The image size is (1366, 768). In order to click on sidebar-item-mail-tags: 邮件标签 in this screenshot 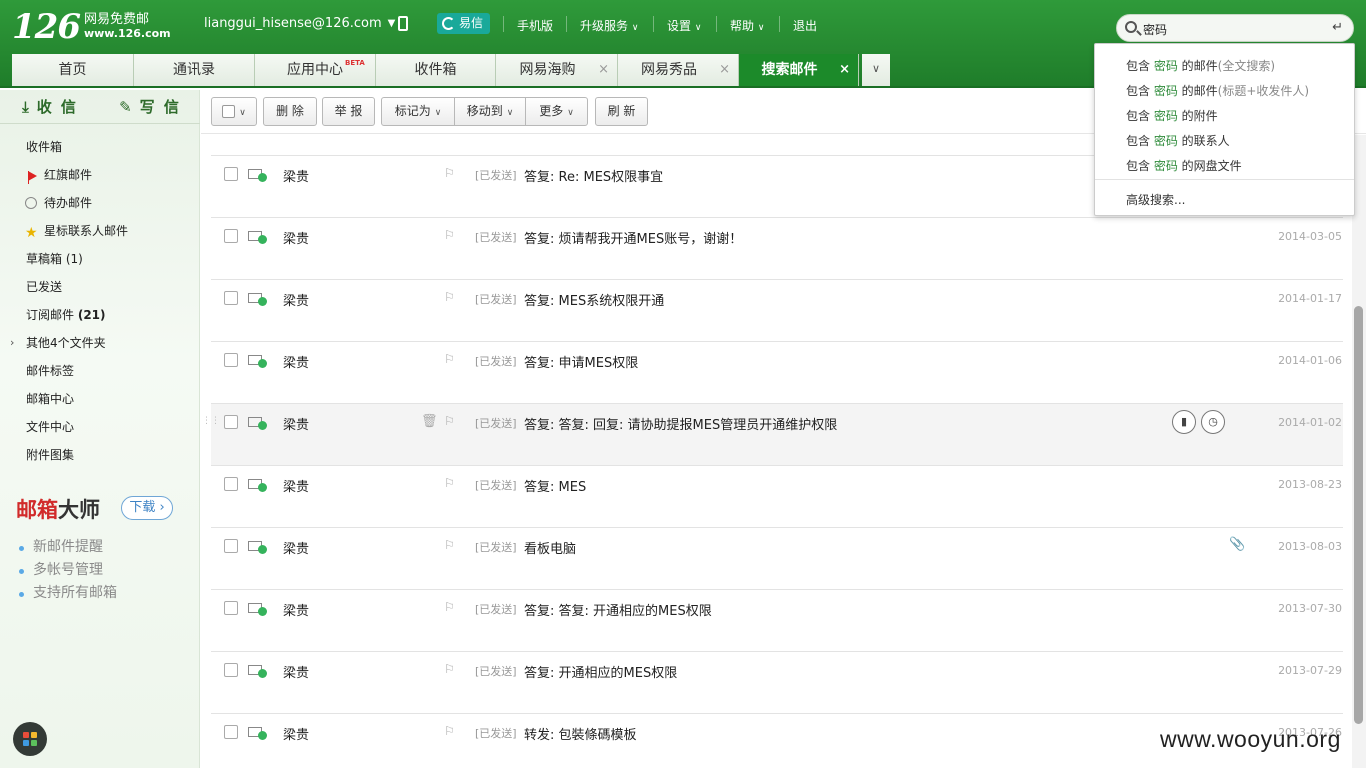, I will do `click(100, 372)`.